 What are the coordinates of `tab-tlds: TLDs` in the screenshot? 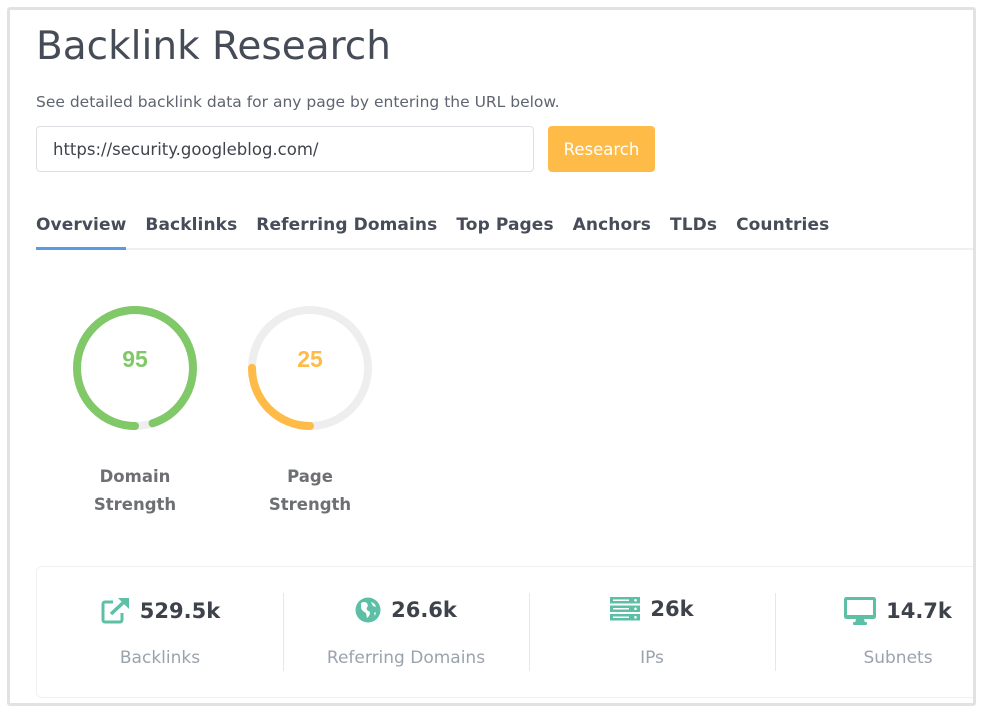 It's located at (693, 229).